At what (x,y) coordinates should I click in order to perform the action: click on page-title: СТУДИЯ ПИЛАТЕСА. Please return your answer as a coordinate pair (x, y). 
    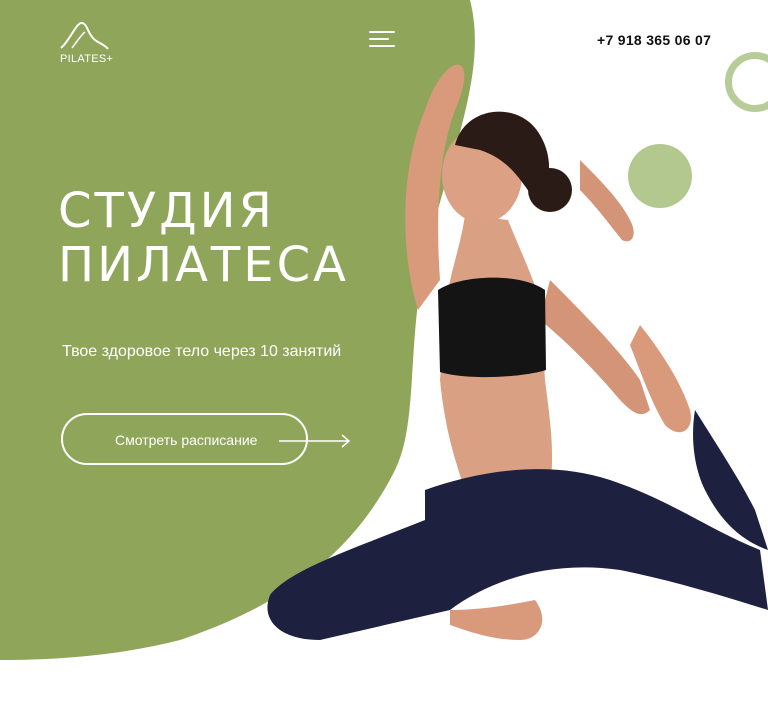
    Looking at the image, I should click on (203, 238).